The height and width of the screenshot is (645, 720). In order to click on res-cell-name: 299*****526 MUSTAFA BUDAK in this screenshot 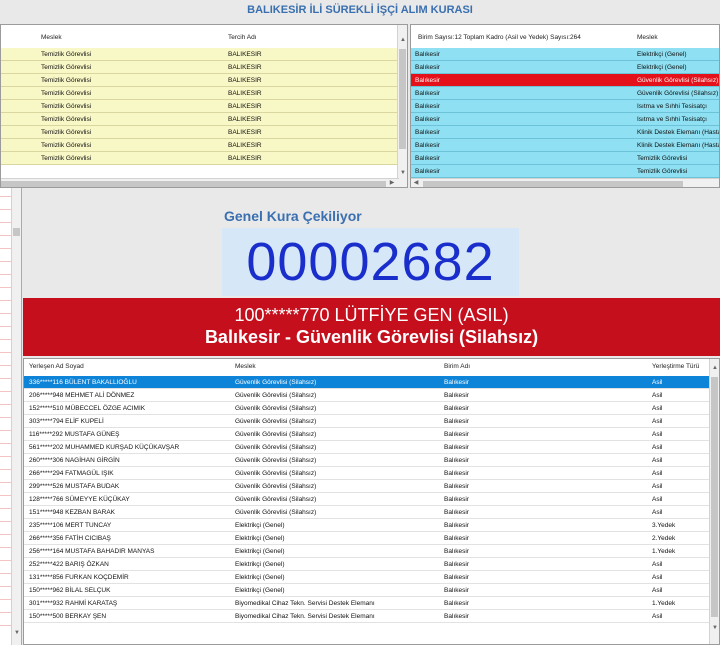, I will do `click(74, 486)`.